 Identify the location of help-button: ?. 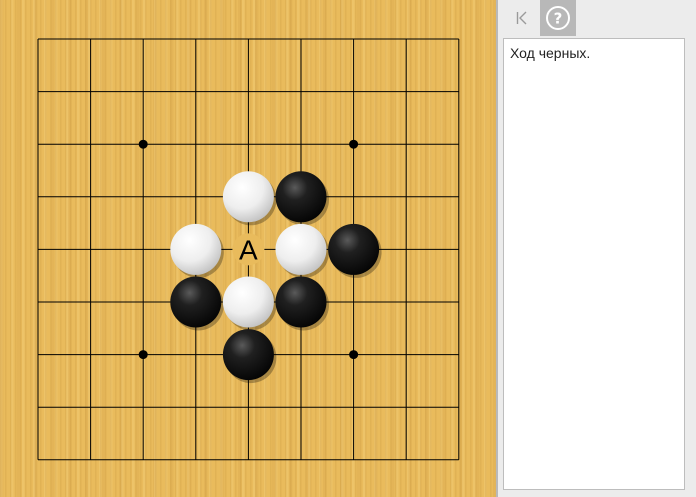
(558, 18).